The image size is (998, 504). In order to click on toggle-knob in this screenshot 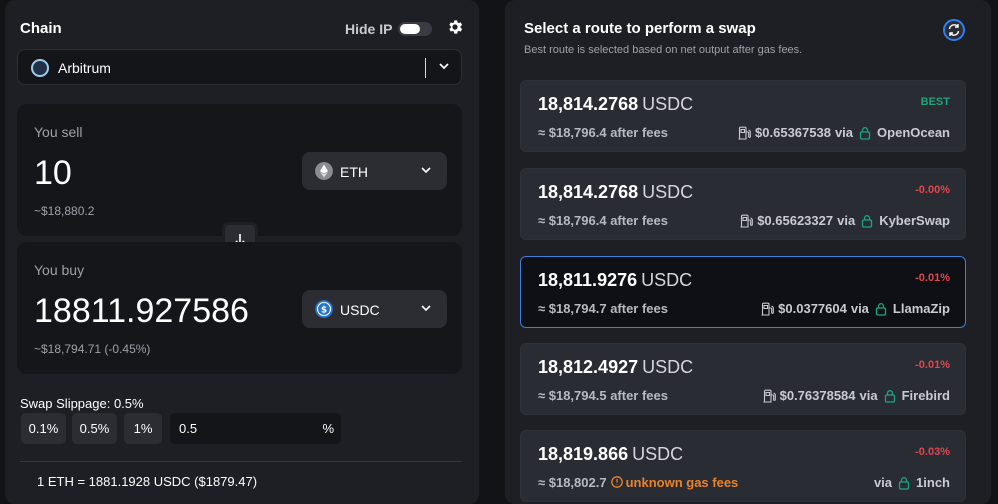, I will do `click(410, 29)`.